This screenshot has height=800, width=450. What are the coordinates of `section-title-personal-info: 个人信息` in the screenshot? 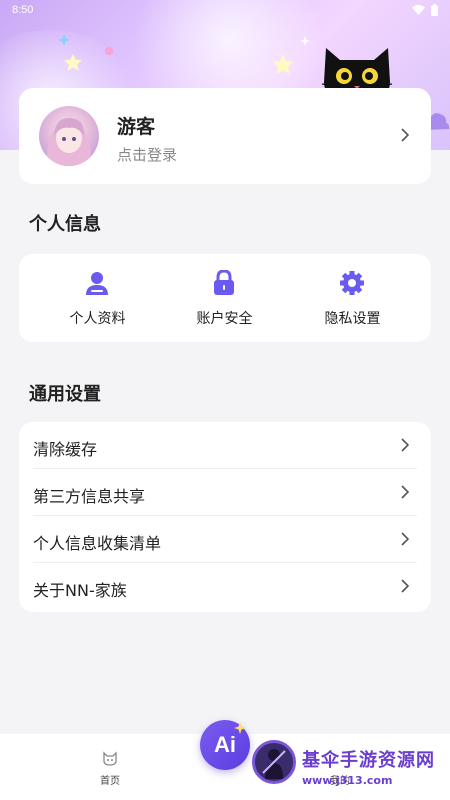 It's located at (65, 224).